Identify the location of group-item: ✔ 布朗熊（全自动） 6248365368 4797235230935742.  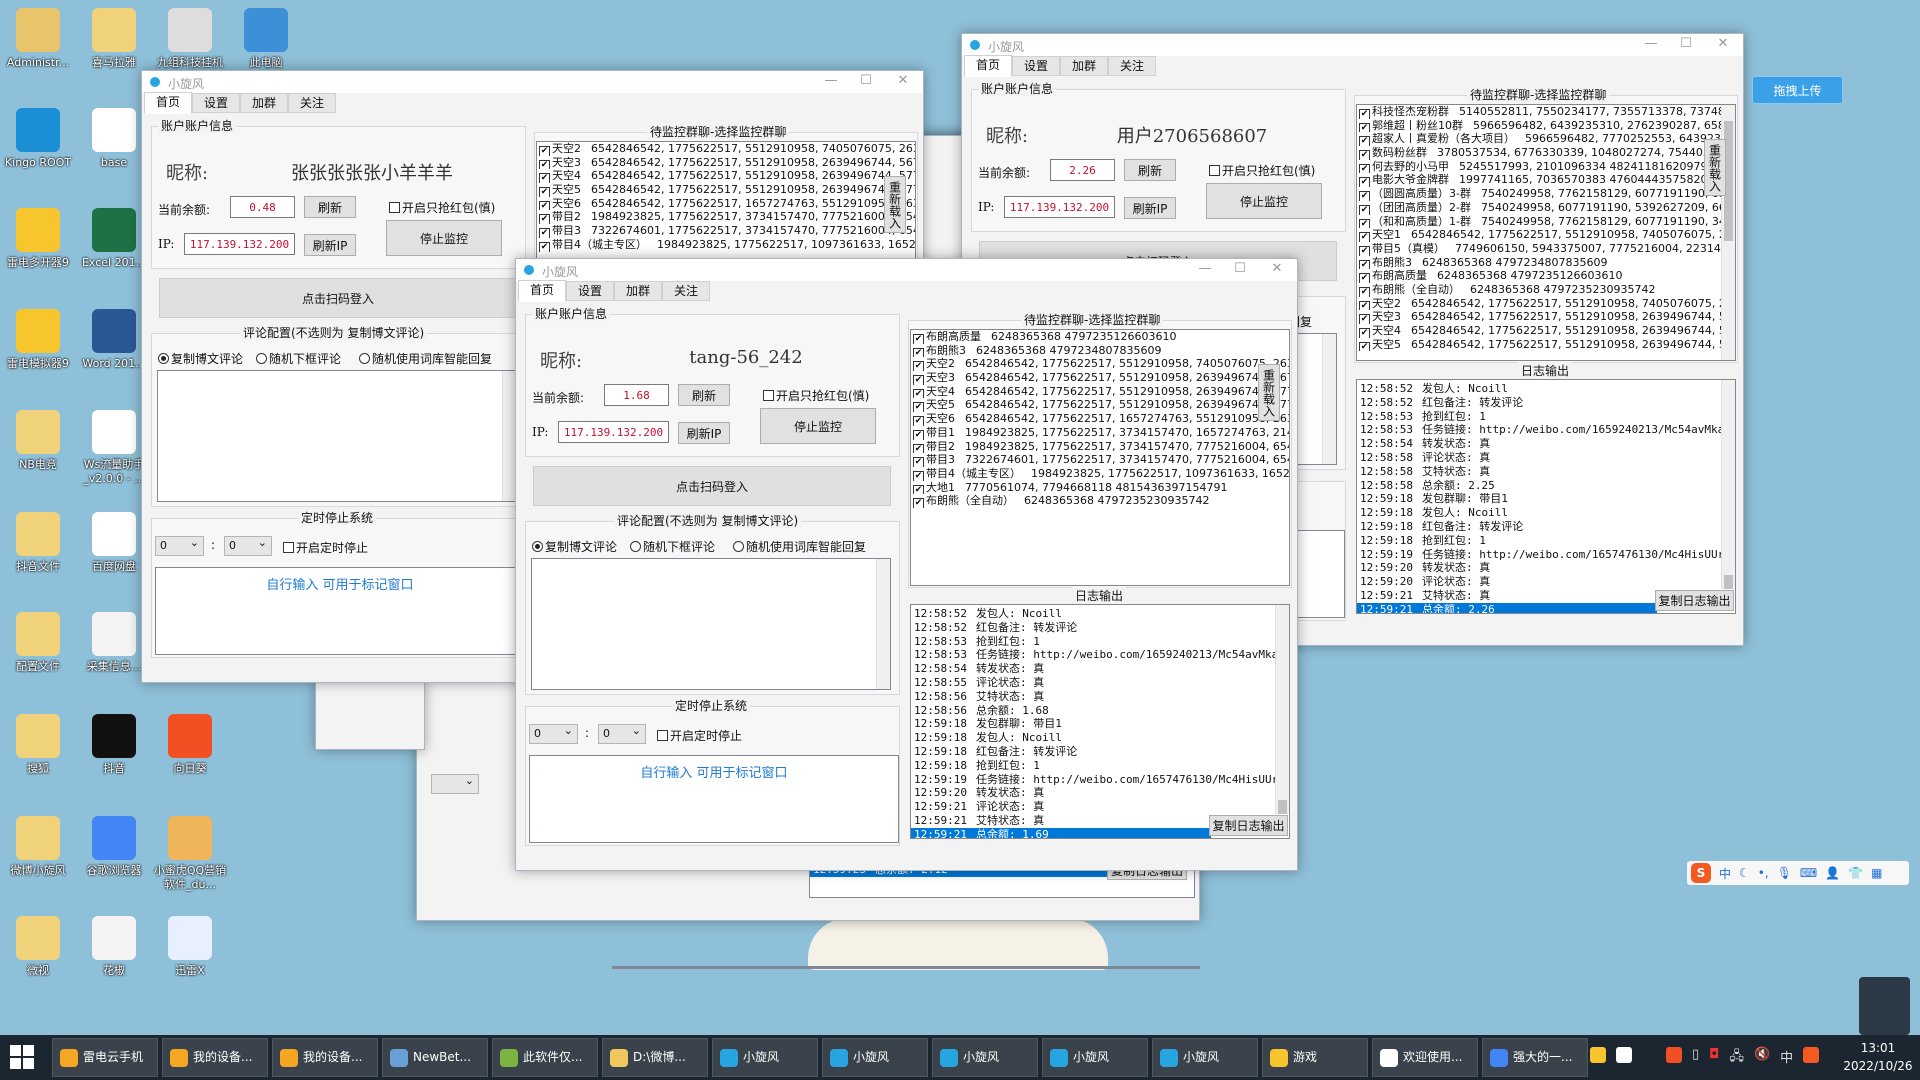
(1100, 501).